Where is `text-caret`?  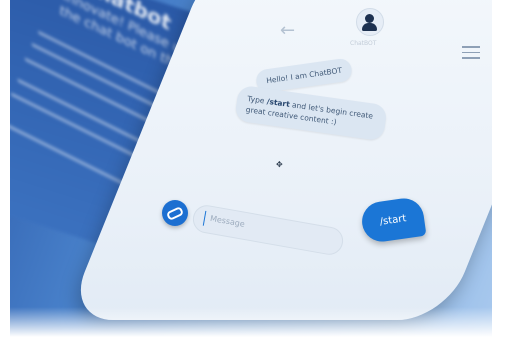
text-caret is located at coordinates (204, 218).